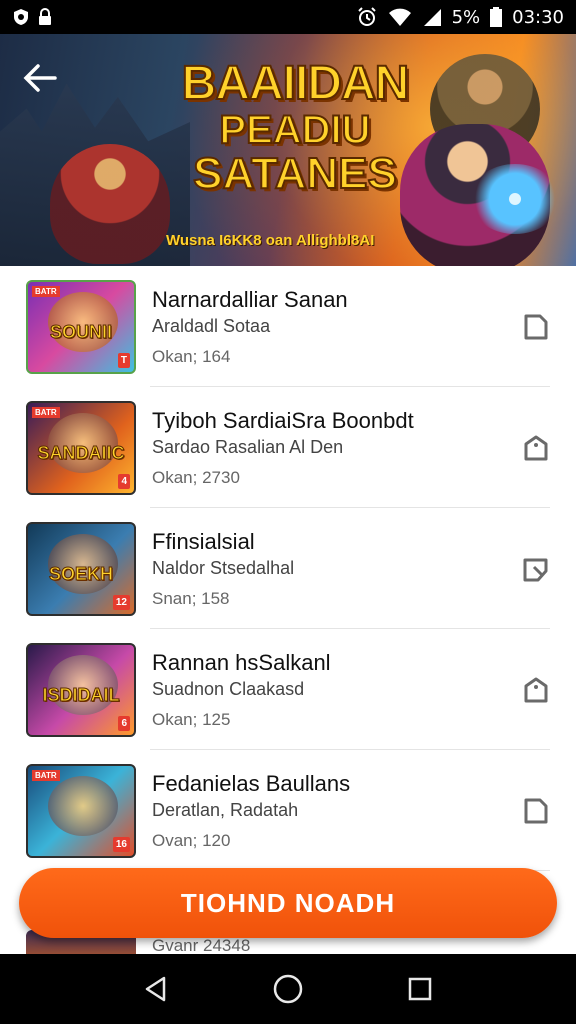 This screenshot has height=1024, width=576. What do you see at coordinates (225, 809) in the screenshot?
I see `item-subtitle: Deratlan, Radatah` at bounding box center [225, 809].